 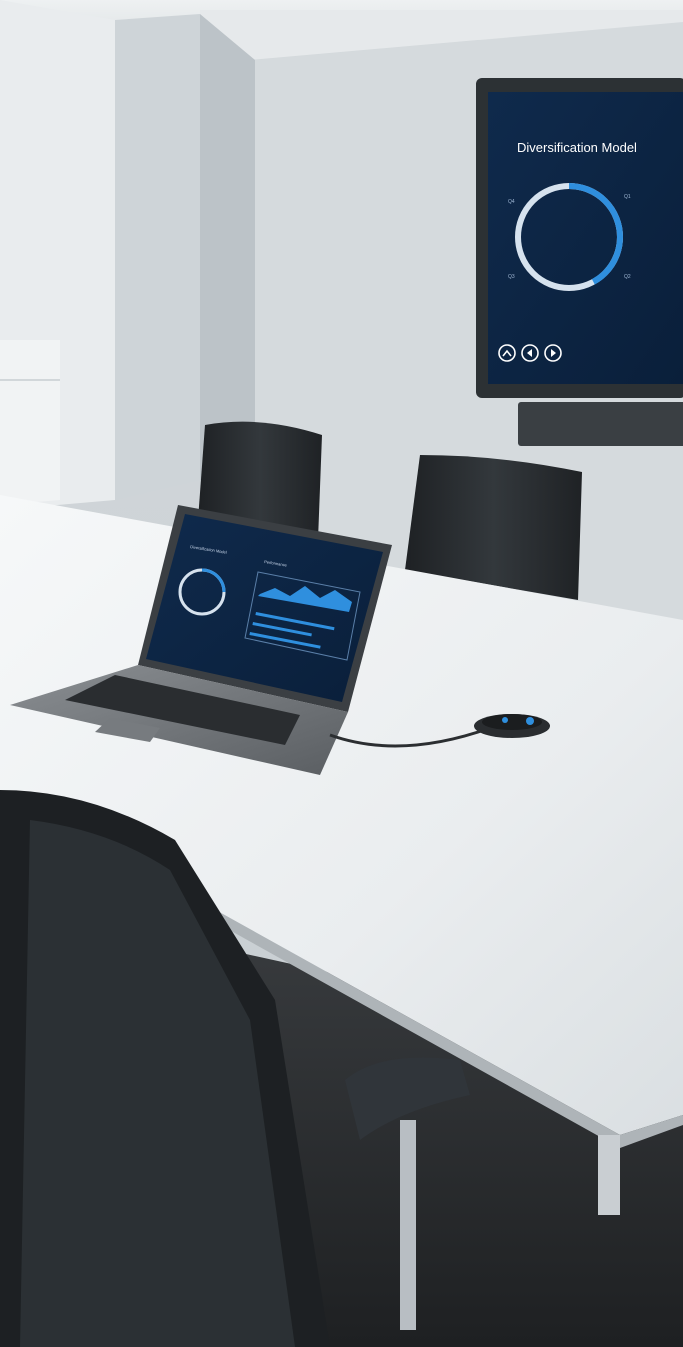 I want to click on chair-chrome-post, so click(x=408, y=1225).